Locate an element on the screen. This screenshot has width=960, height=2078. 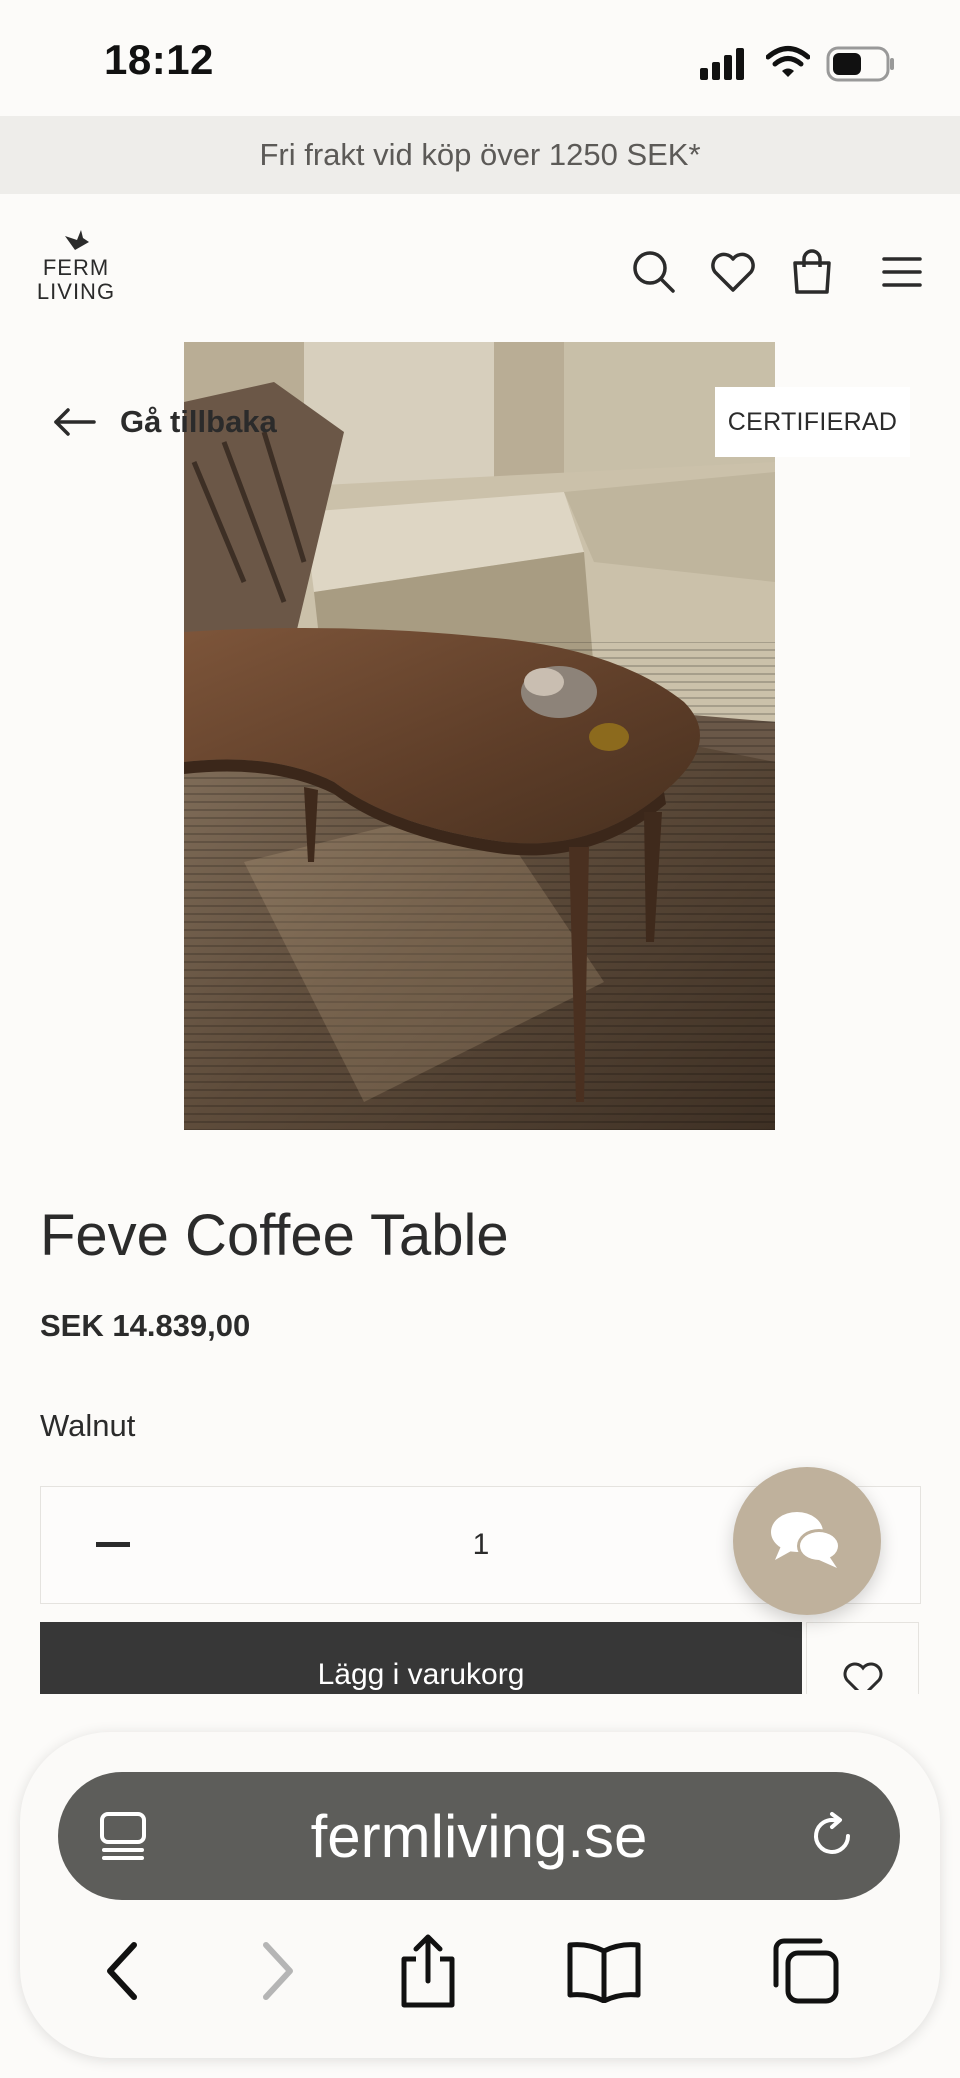
back-label: Gå tillbaka is located at coordinates (198, 421).